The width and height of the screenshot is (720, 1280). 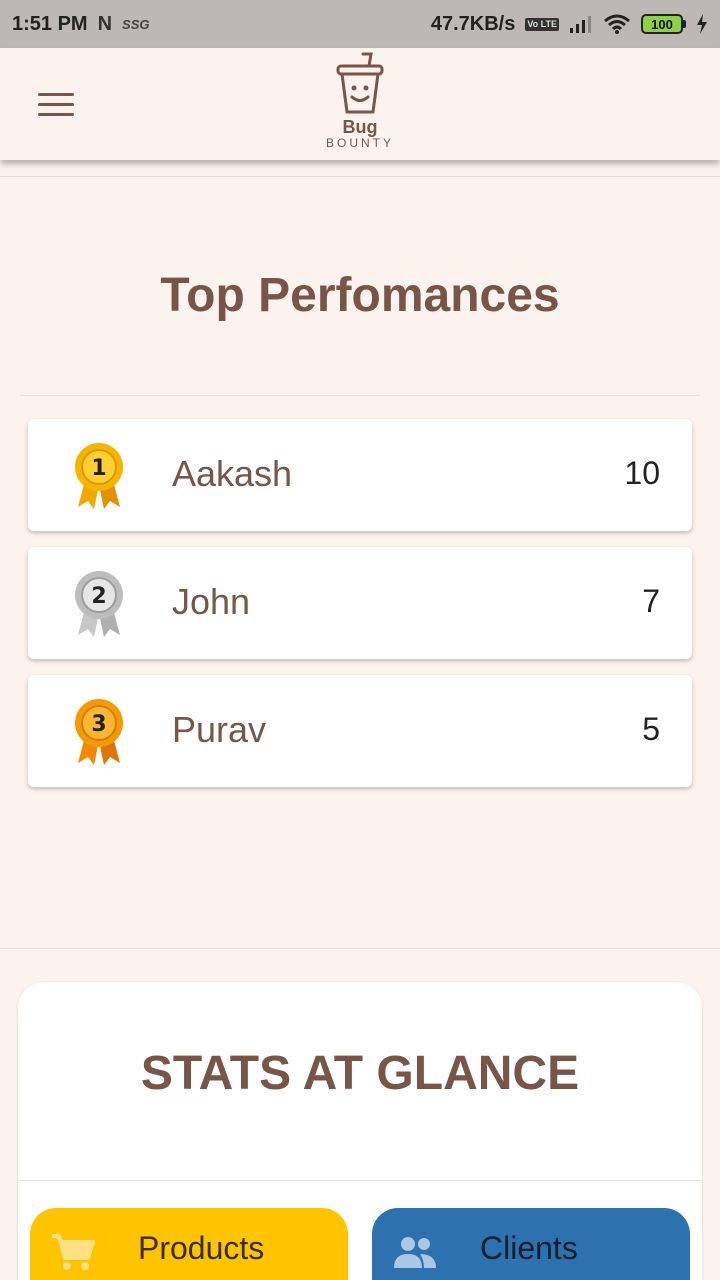 I want to click on gold-medal-icon: 1, so click(x=99, y=476).